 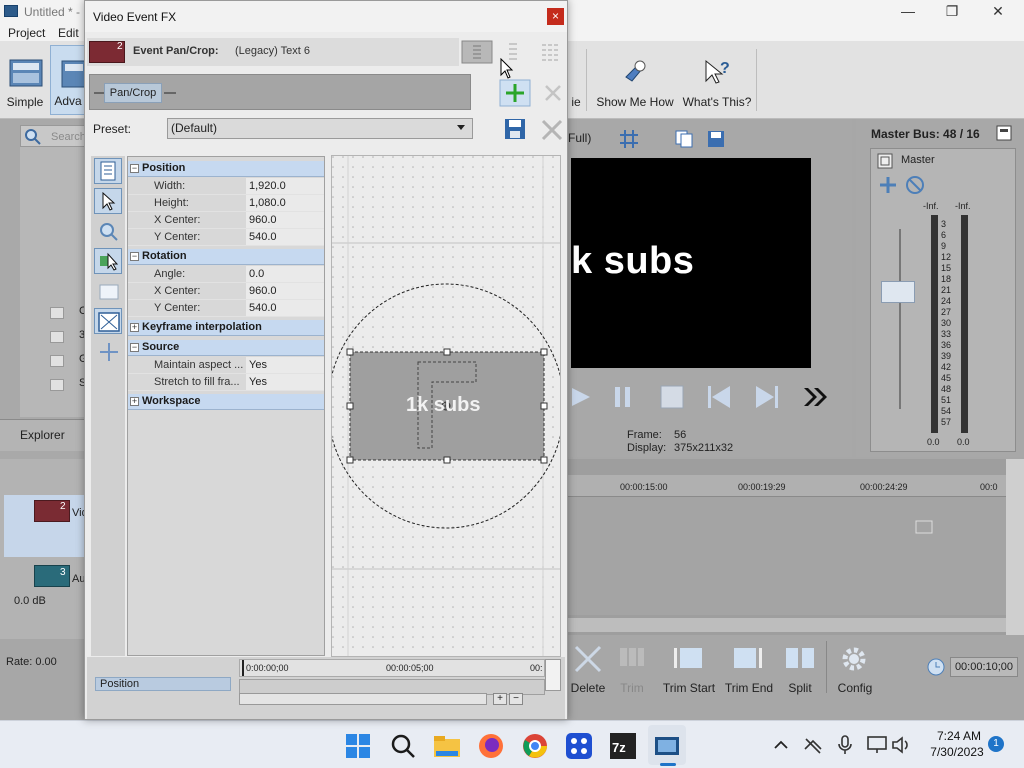 I want to click on pan-crop-canvas: 1k subs, so click(x=446, y=406).